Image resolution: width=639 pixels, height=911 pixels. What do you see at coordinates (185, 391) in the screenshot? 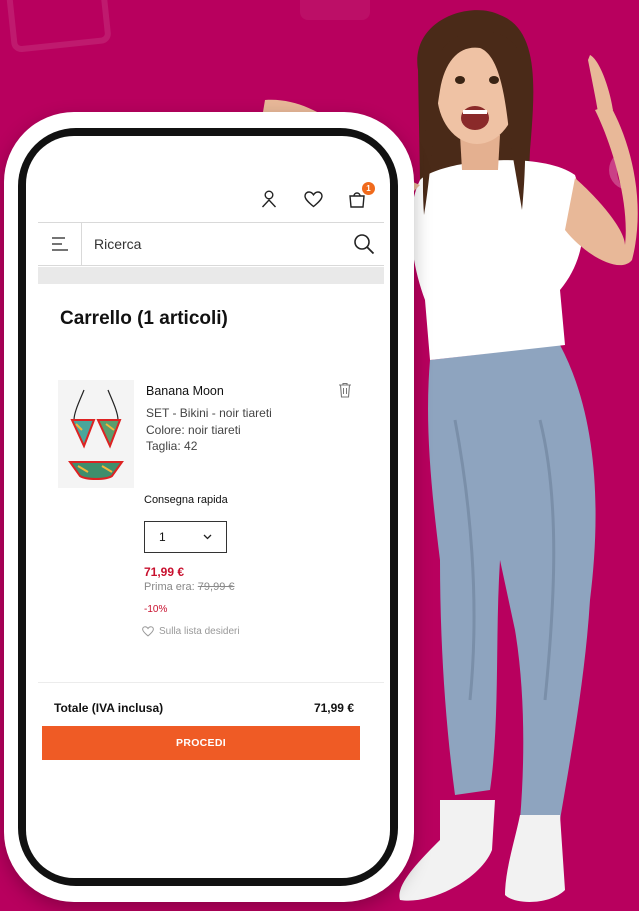
I see `product-brand: Banana Moon` at bounding box center [185, 391].